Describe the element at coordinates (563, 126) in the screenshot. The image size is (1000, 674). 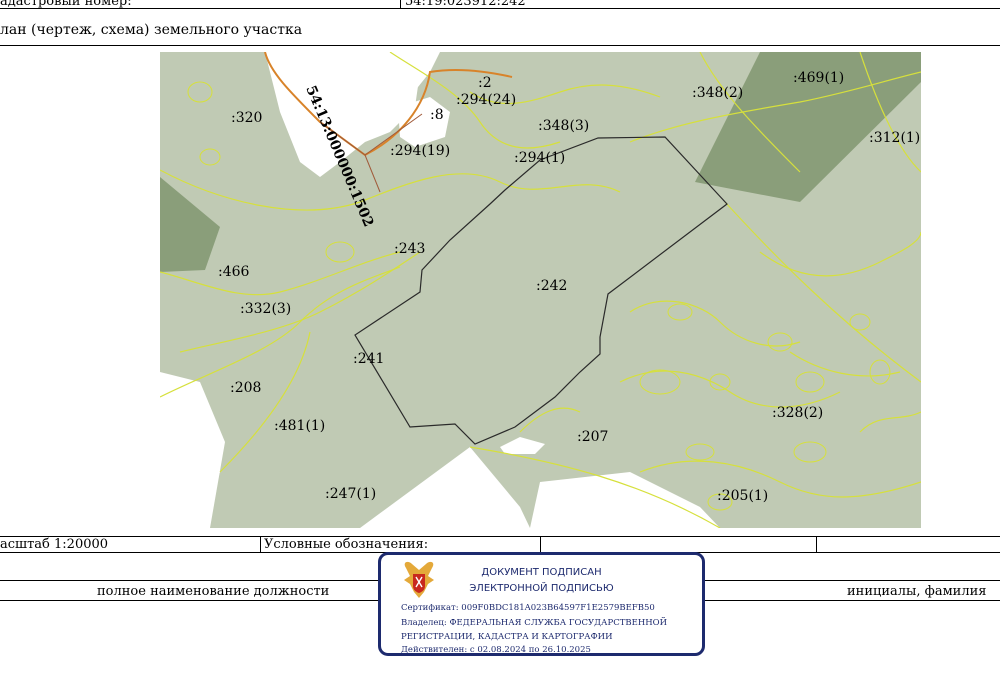
I see `parcel-label: :348(3)` at that location.